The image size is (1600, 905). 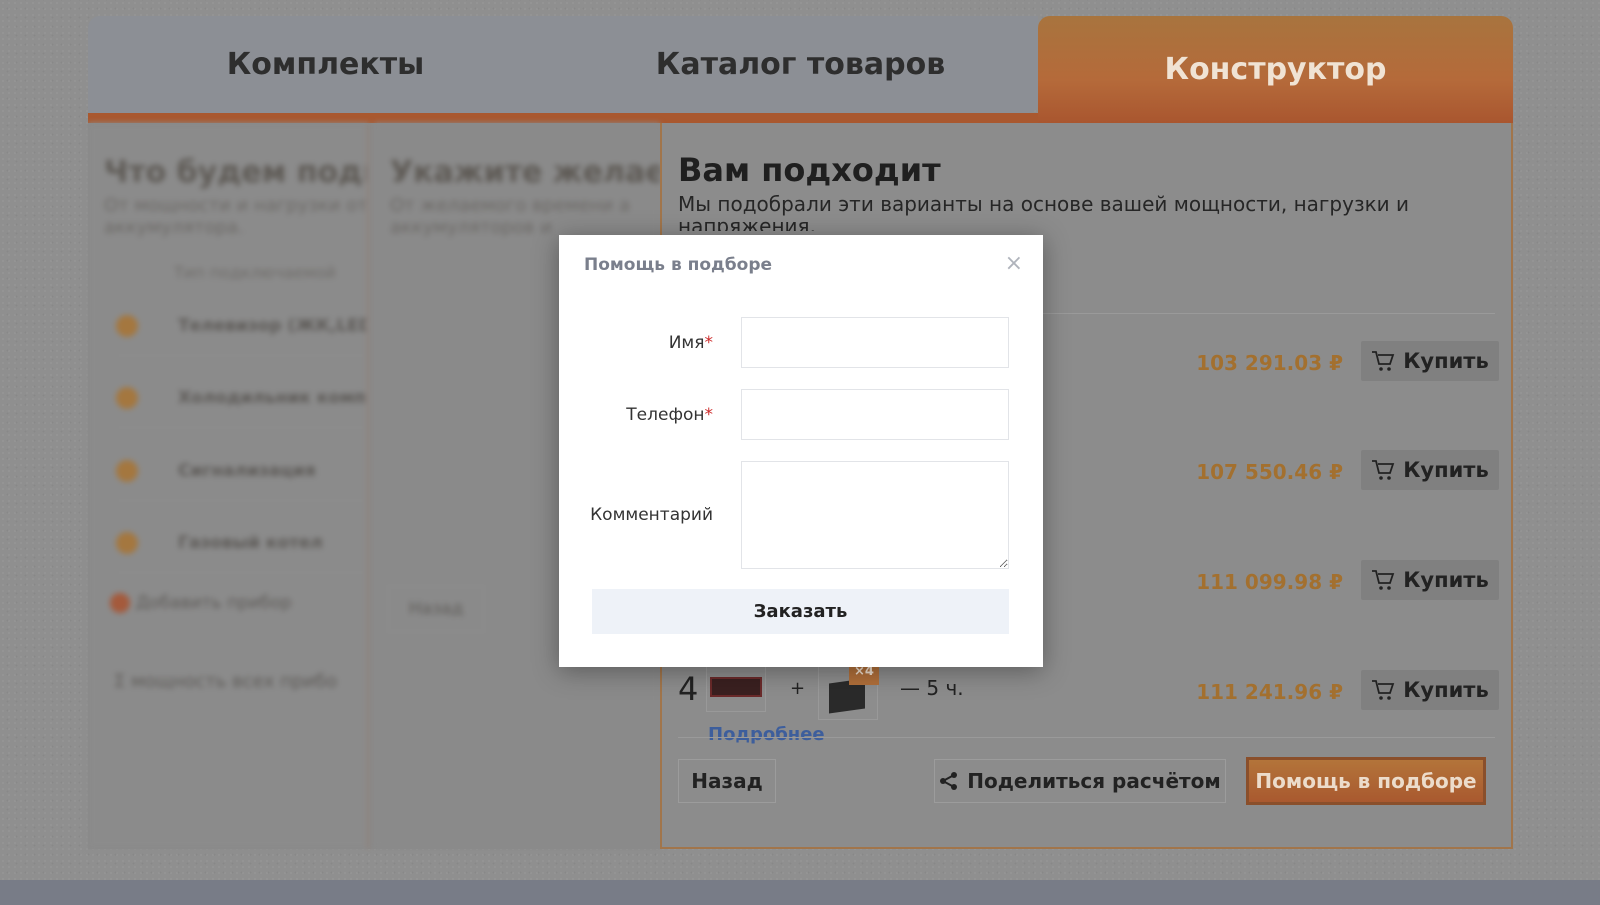 I want to click on result-price: 103 291.03 ₽, so click(x=1269, y=363).